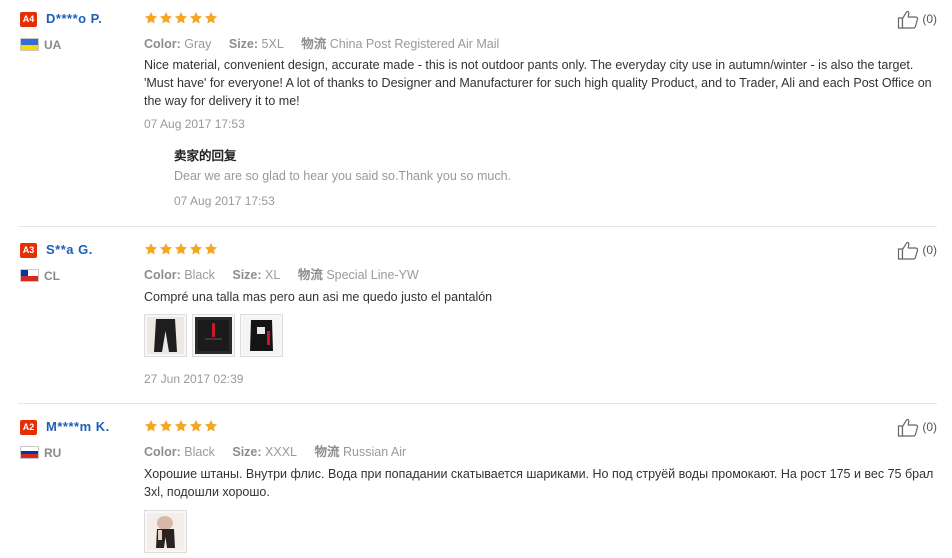 The height and width of the screenshot is (558, 952). Describe the element at coordinates (414, 44) in the screenshot. I see `shipping-value: China Post Registered Air Mail` at that location.